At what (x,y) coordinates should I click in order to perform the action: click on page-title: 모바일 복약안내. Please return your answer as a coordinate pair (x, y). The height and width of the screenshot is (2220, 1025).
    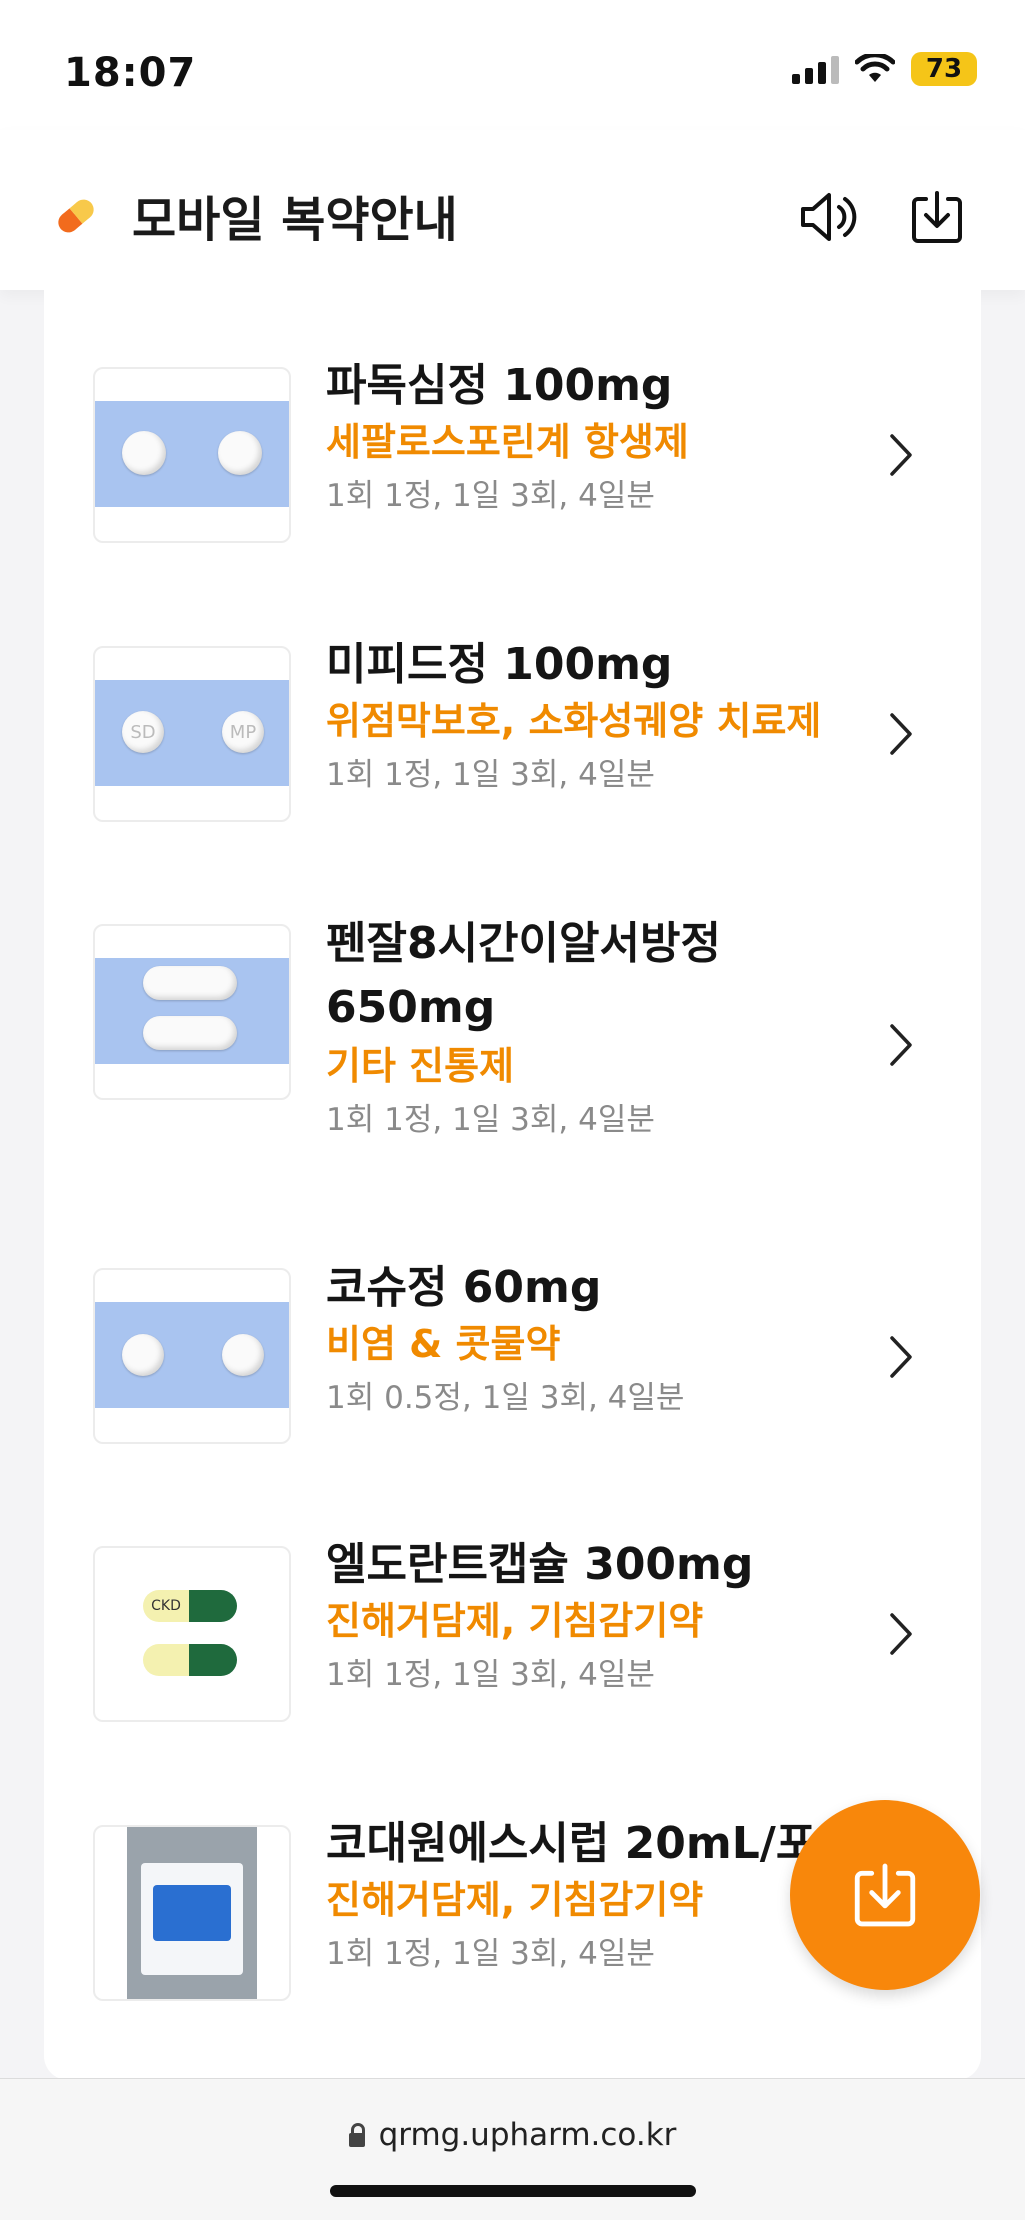
    Looking at the image, I should click on (295, 220).